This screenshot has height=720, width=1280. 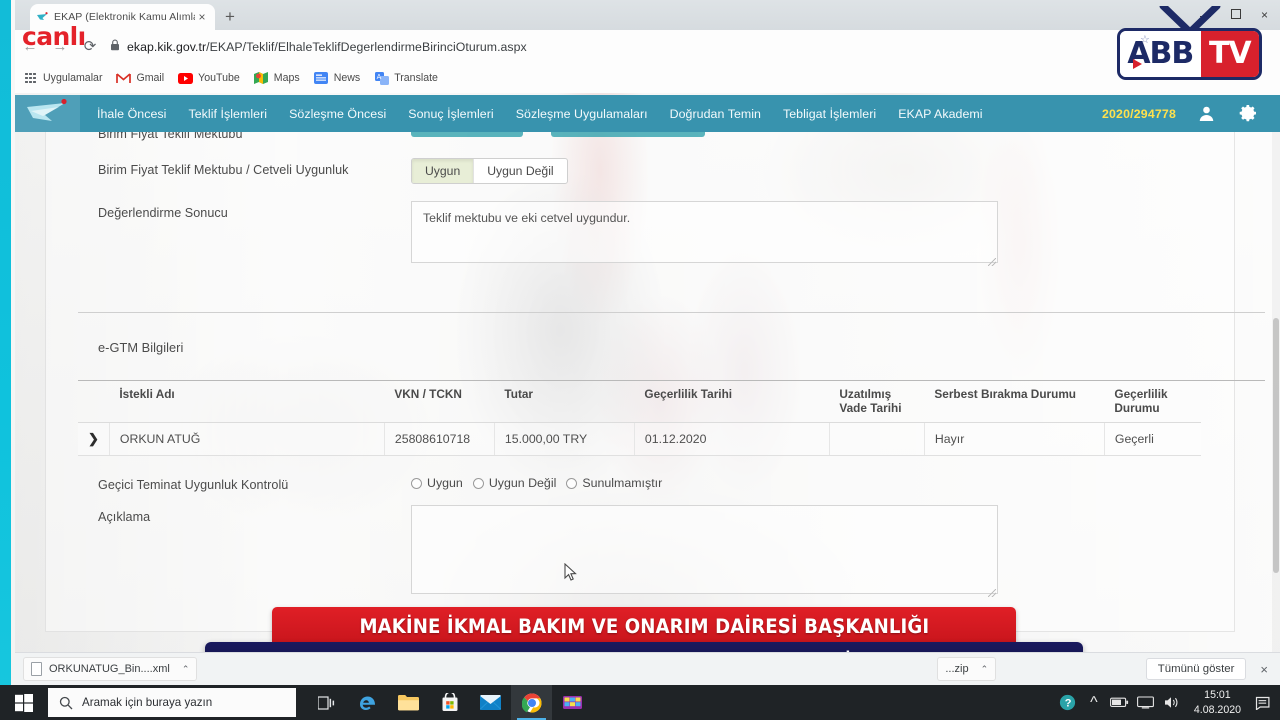 I want to click on task-view-icon, so click(x=326, y=702).